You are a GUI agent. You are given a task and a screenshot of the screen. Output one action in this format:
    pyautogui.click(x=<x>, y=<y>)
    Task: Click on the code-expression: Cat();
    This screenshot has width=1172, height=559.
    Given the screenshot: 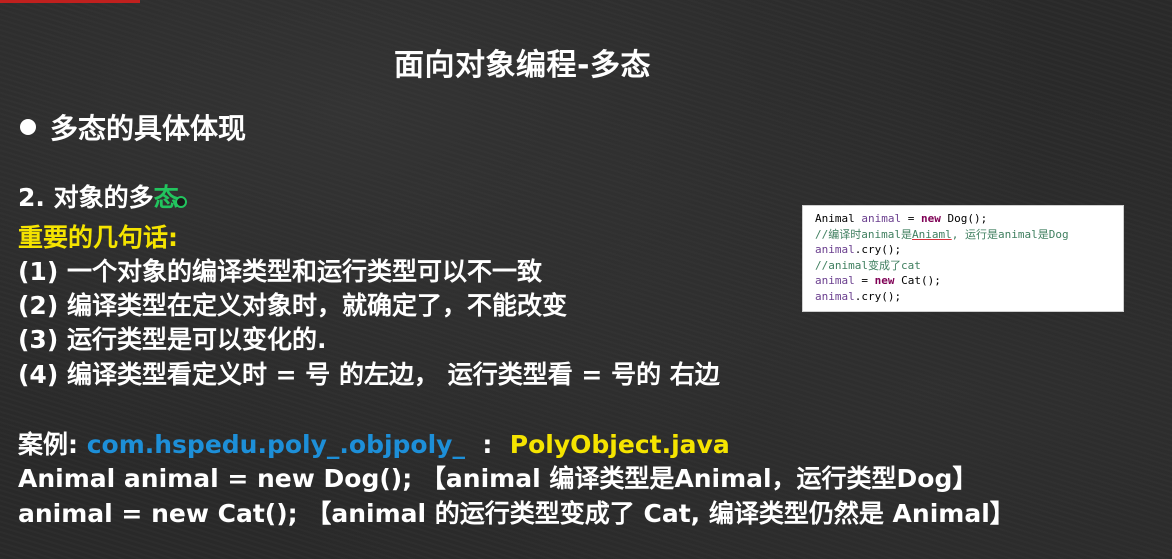 What is the action you would take?
    pyautogui.click(x=917, y=280)
    